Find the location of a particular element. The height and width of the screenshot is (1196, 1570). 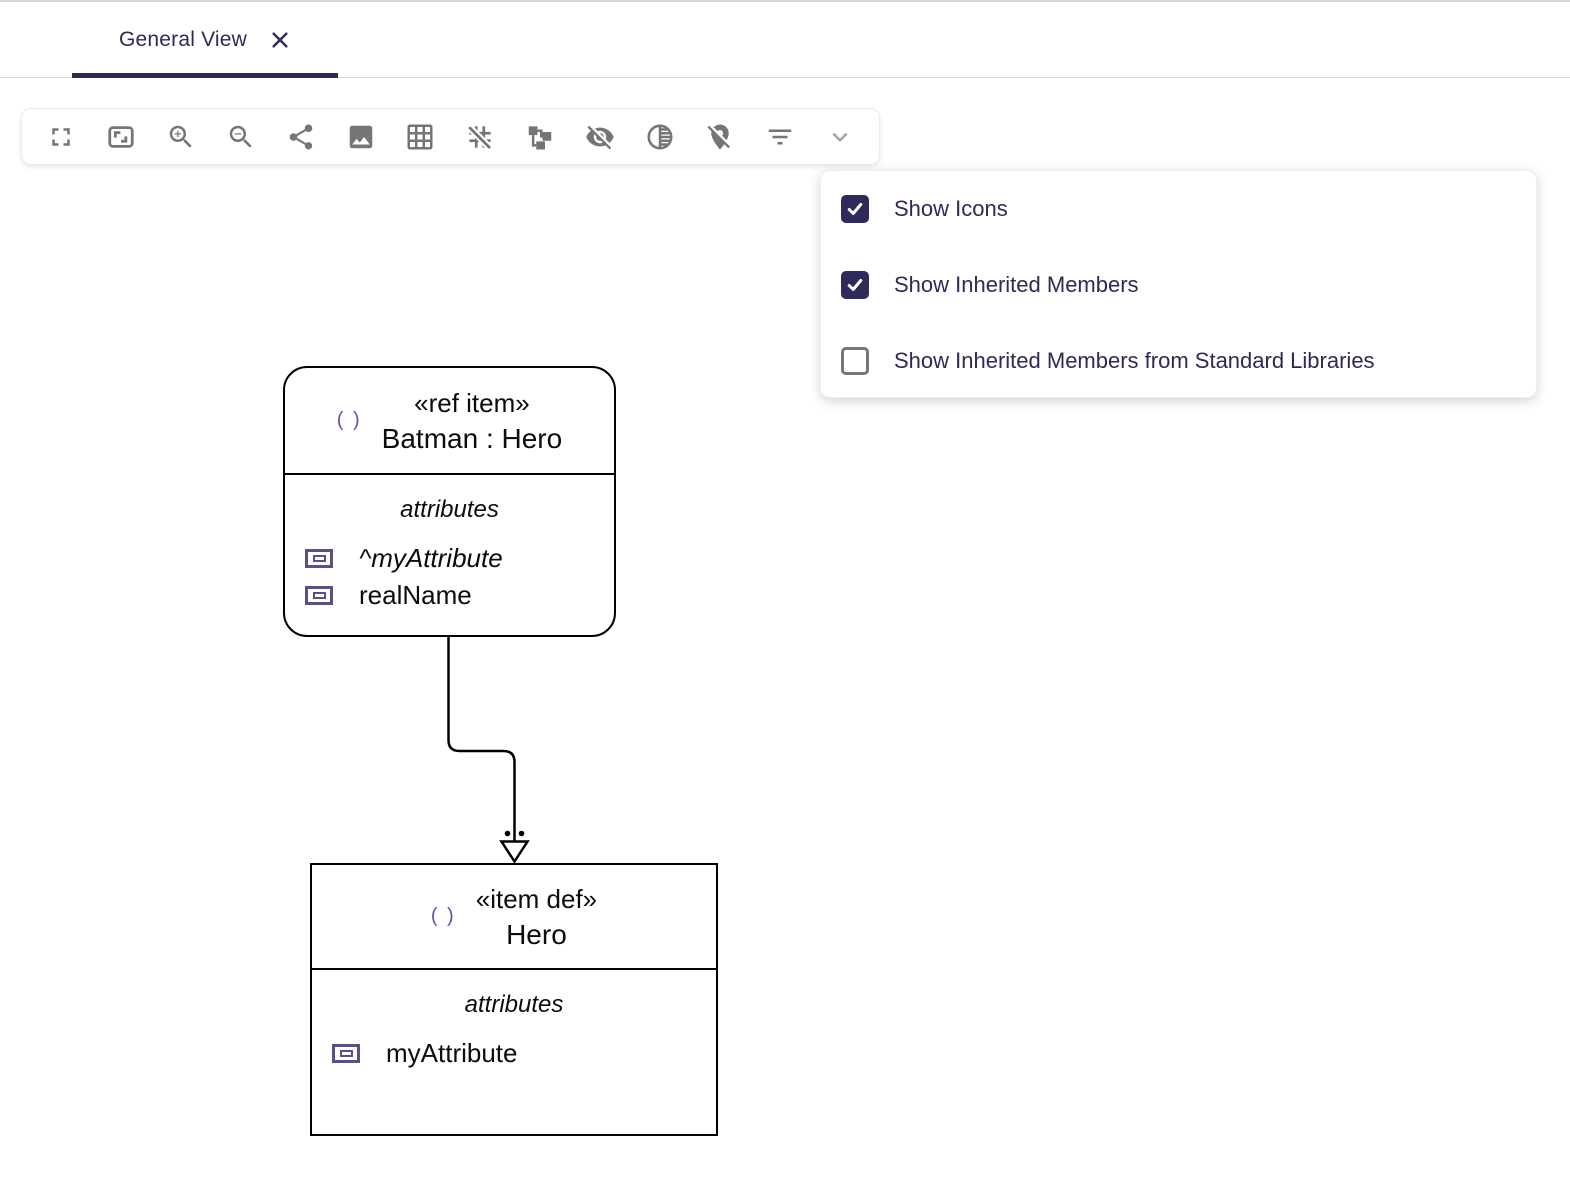

attribute-row: ^myAttribute is located at coordinates (449, 558).